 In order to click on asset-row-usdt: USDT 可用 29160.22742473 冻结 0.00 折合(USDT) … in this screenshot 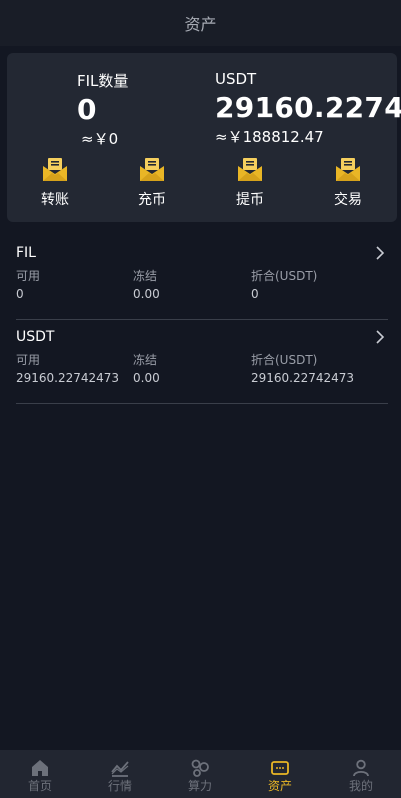, I will do `click(202, 366)`.